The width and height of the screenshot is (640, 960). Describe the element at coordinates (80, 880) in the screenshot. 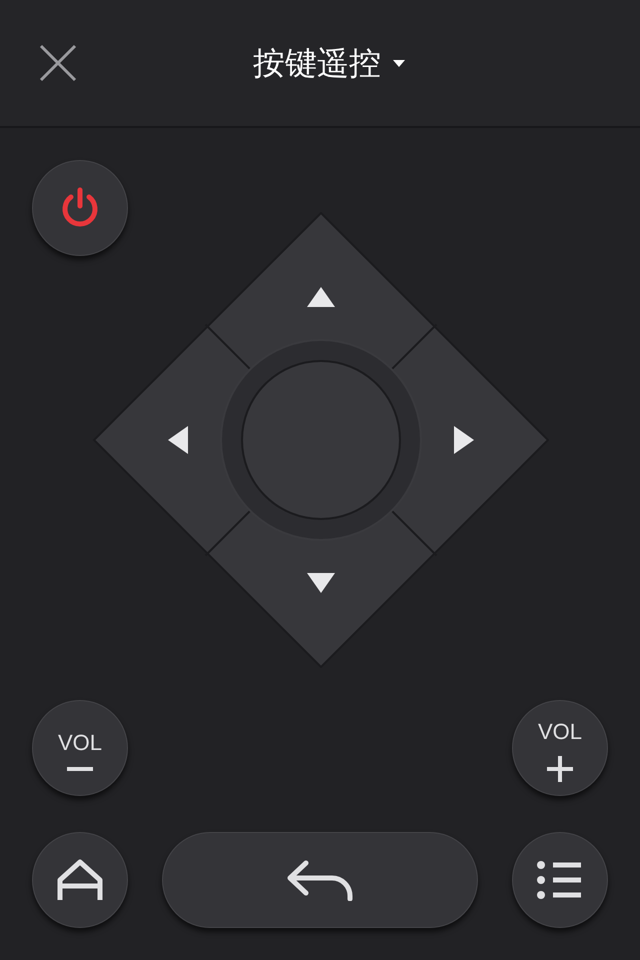

I see `home-icon` at that location.